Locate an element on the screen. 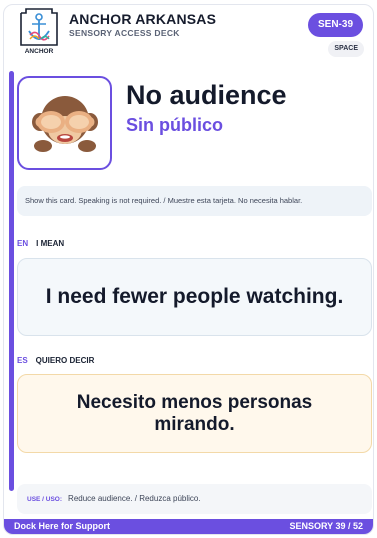 This screenshot has width=377, height=538. english-code: EN is located at coordinates (23, 243).